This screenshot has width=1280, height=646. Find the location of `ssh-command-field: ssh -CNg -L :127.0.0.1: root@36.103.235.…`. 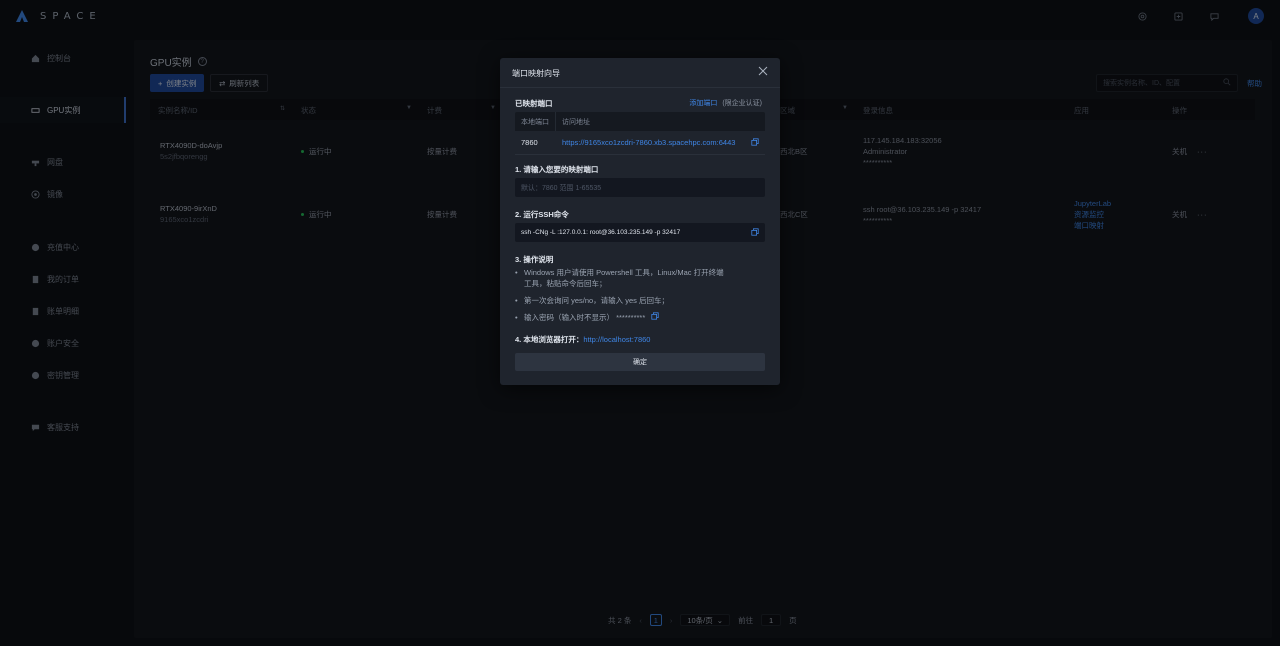

ssh-command-field: ssh -CNg -L :127.0.0.1: root@36.103.235.… is located at coordinates (640, 232).